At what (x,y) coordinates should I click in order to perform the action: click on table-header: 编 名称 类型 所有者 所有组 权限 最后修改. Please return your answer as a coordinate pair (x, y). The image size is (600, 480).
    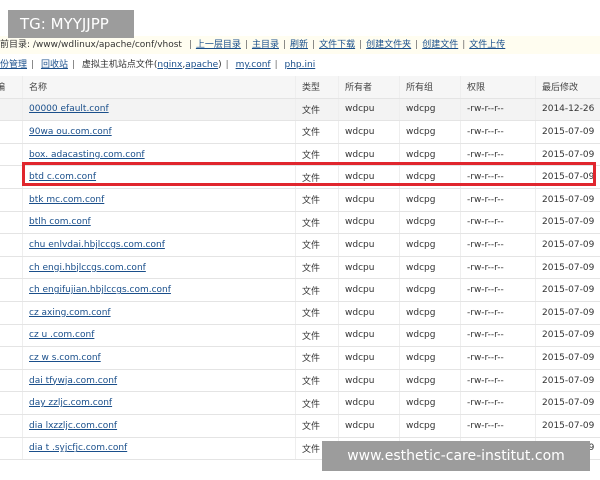
    Looking at the image, I should click on (300, 87).